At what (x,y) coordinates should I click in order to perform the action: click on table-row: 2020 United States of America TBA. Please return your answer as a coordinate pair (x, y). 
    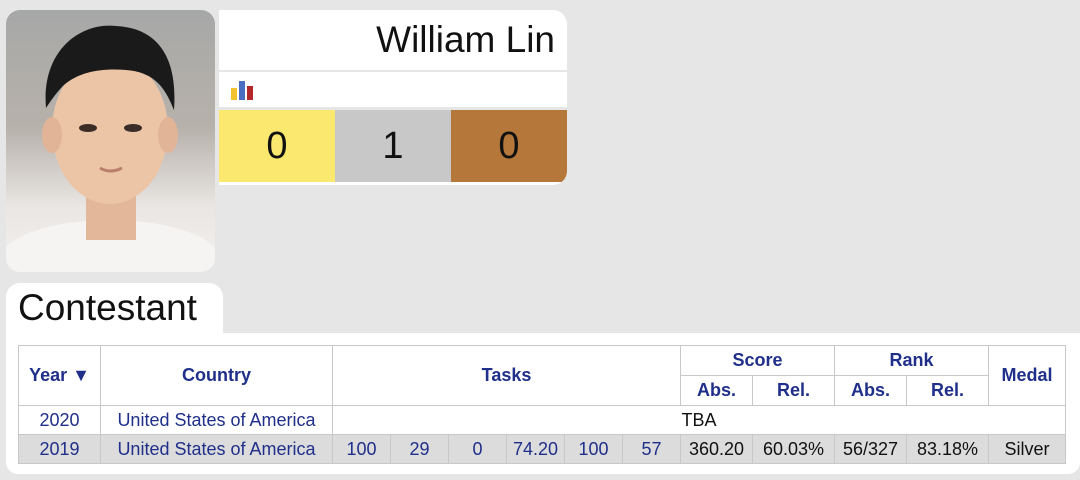
    Looking at the image, I should click on (542, 420).